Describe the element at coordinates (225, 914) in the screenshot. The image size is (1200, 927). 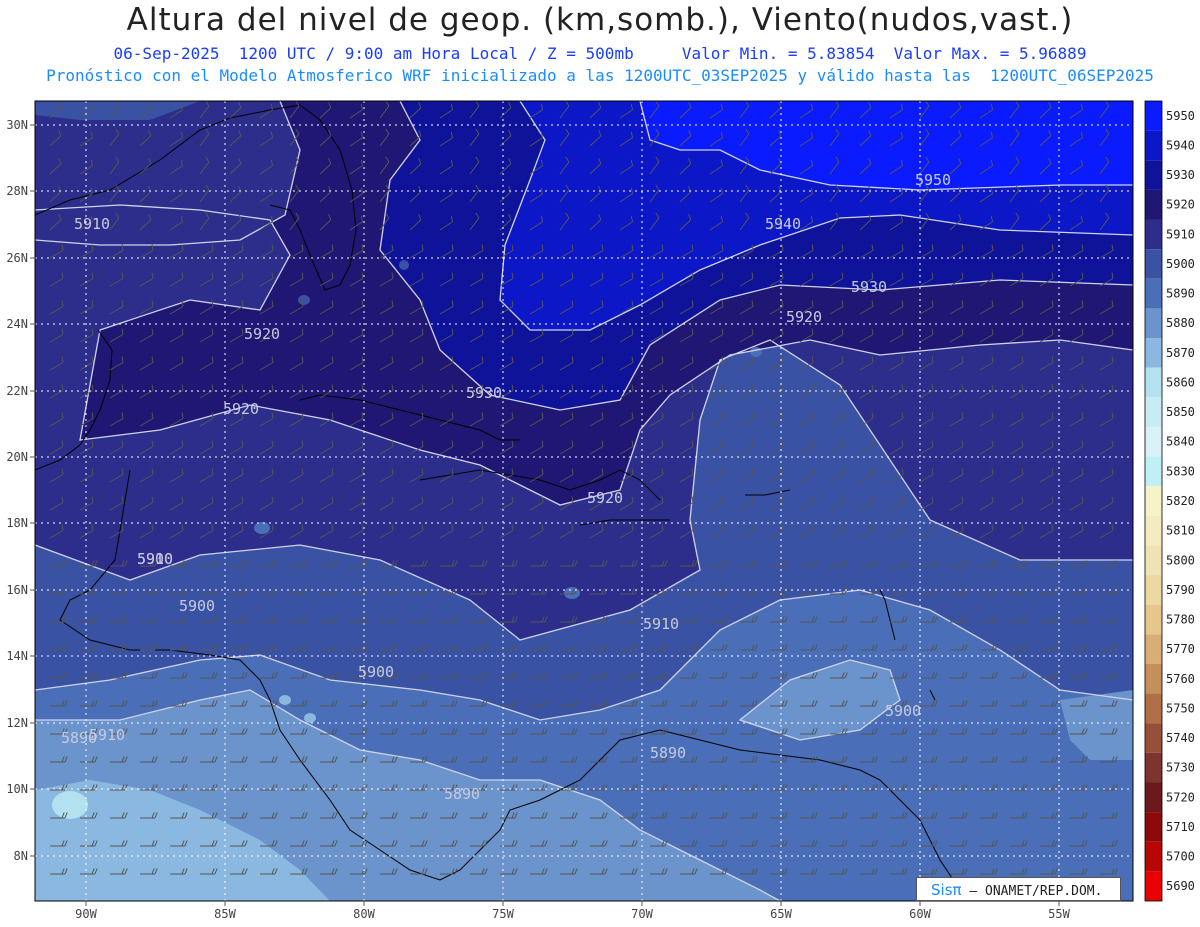
I see `lon-tick-label: 85W` at that location.